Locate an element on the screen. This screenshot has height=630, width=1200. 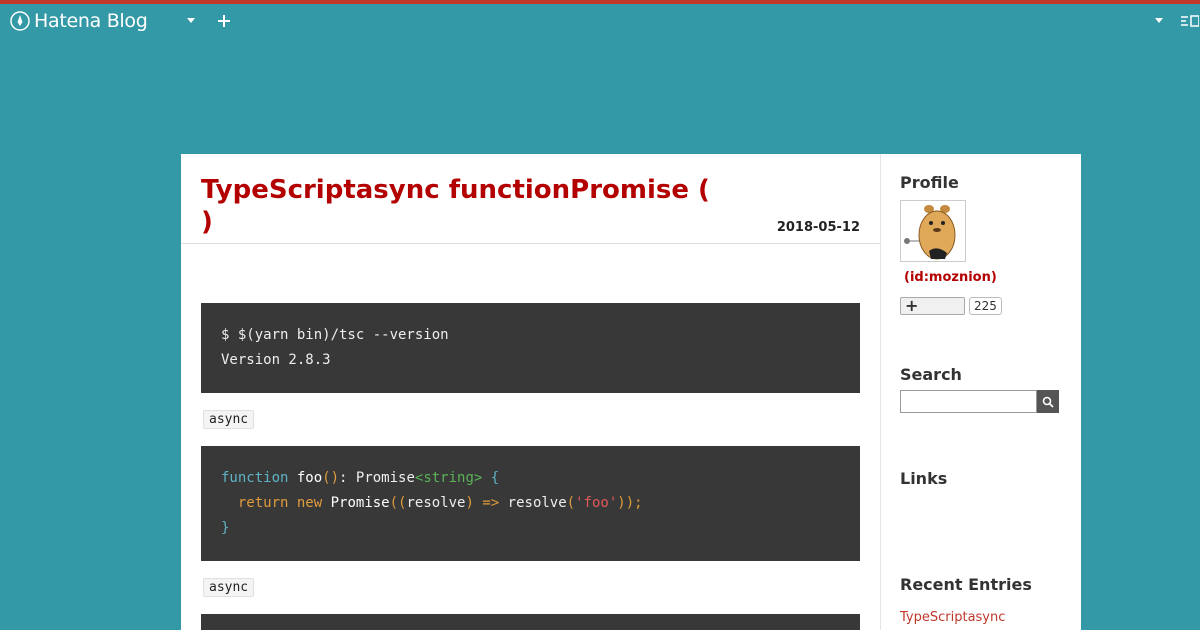
subscribe-area: + 225 is located at coordinates (985, 306).